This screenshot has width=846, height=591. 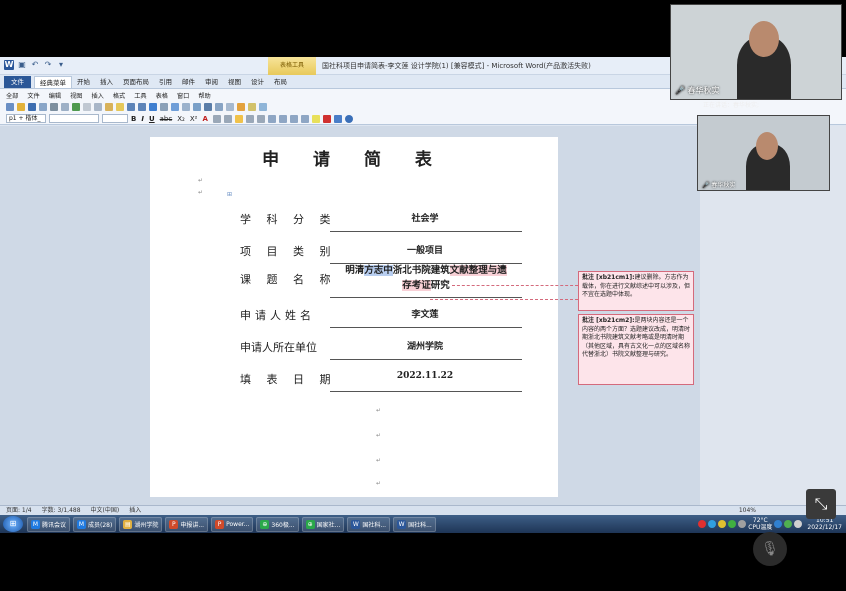 I want to click on strikethrough-button: abc, so click(x=166, y=119).